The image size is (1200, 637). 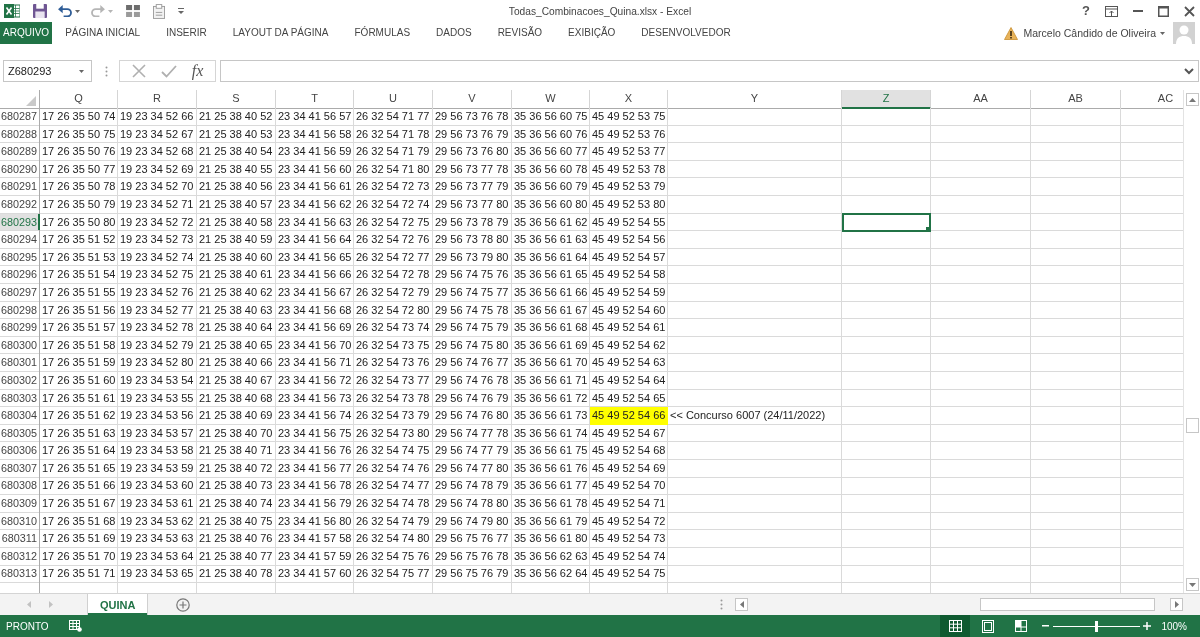 I want to click on table-cell-text: 17 26 35 51 60, so click(x=79, y=380).